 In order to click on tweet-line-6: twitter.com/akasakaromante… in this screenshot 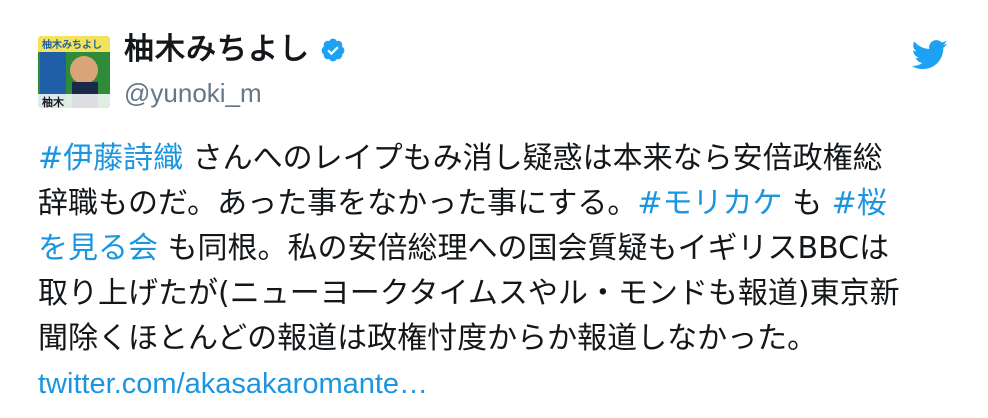, I will do `click(498, 383)`.